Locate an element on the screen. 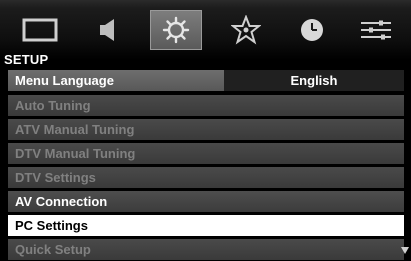  atv-manual-tuning-item: ATV Manual Tuning is located at coordinates (206, 129).